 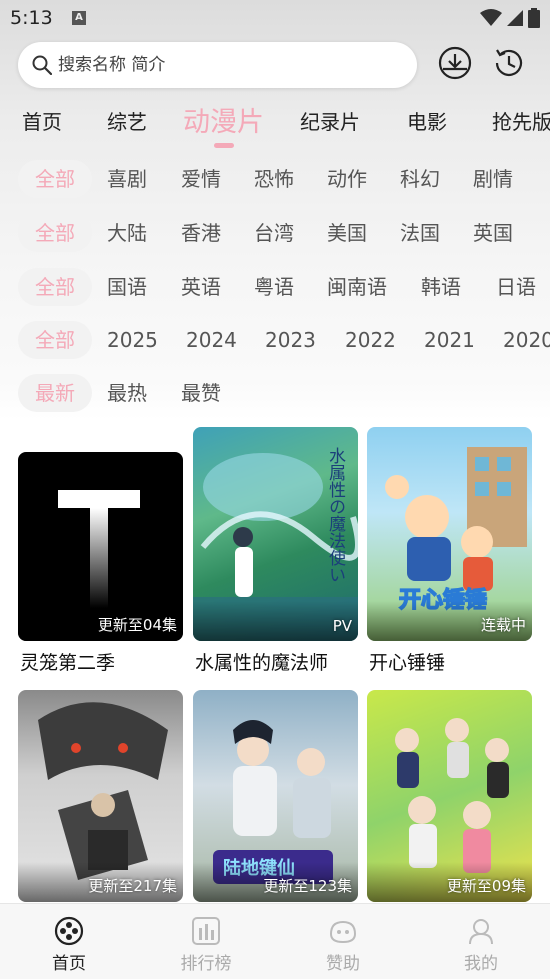 I want to click on poster: 开心锤锤 连载中, so click(x=449, y=534).